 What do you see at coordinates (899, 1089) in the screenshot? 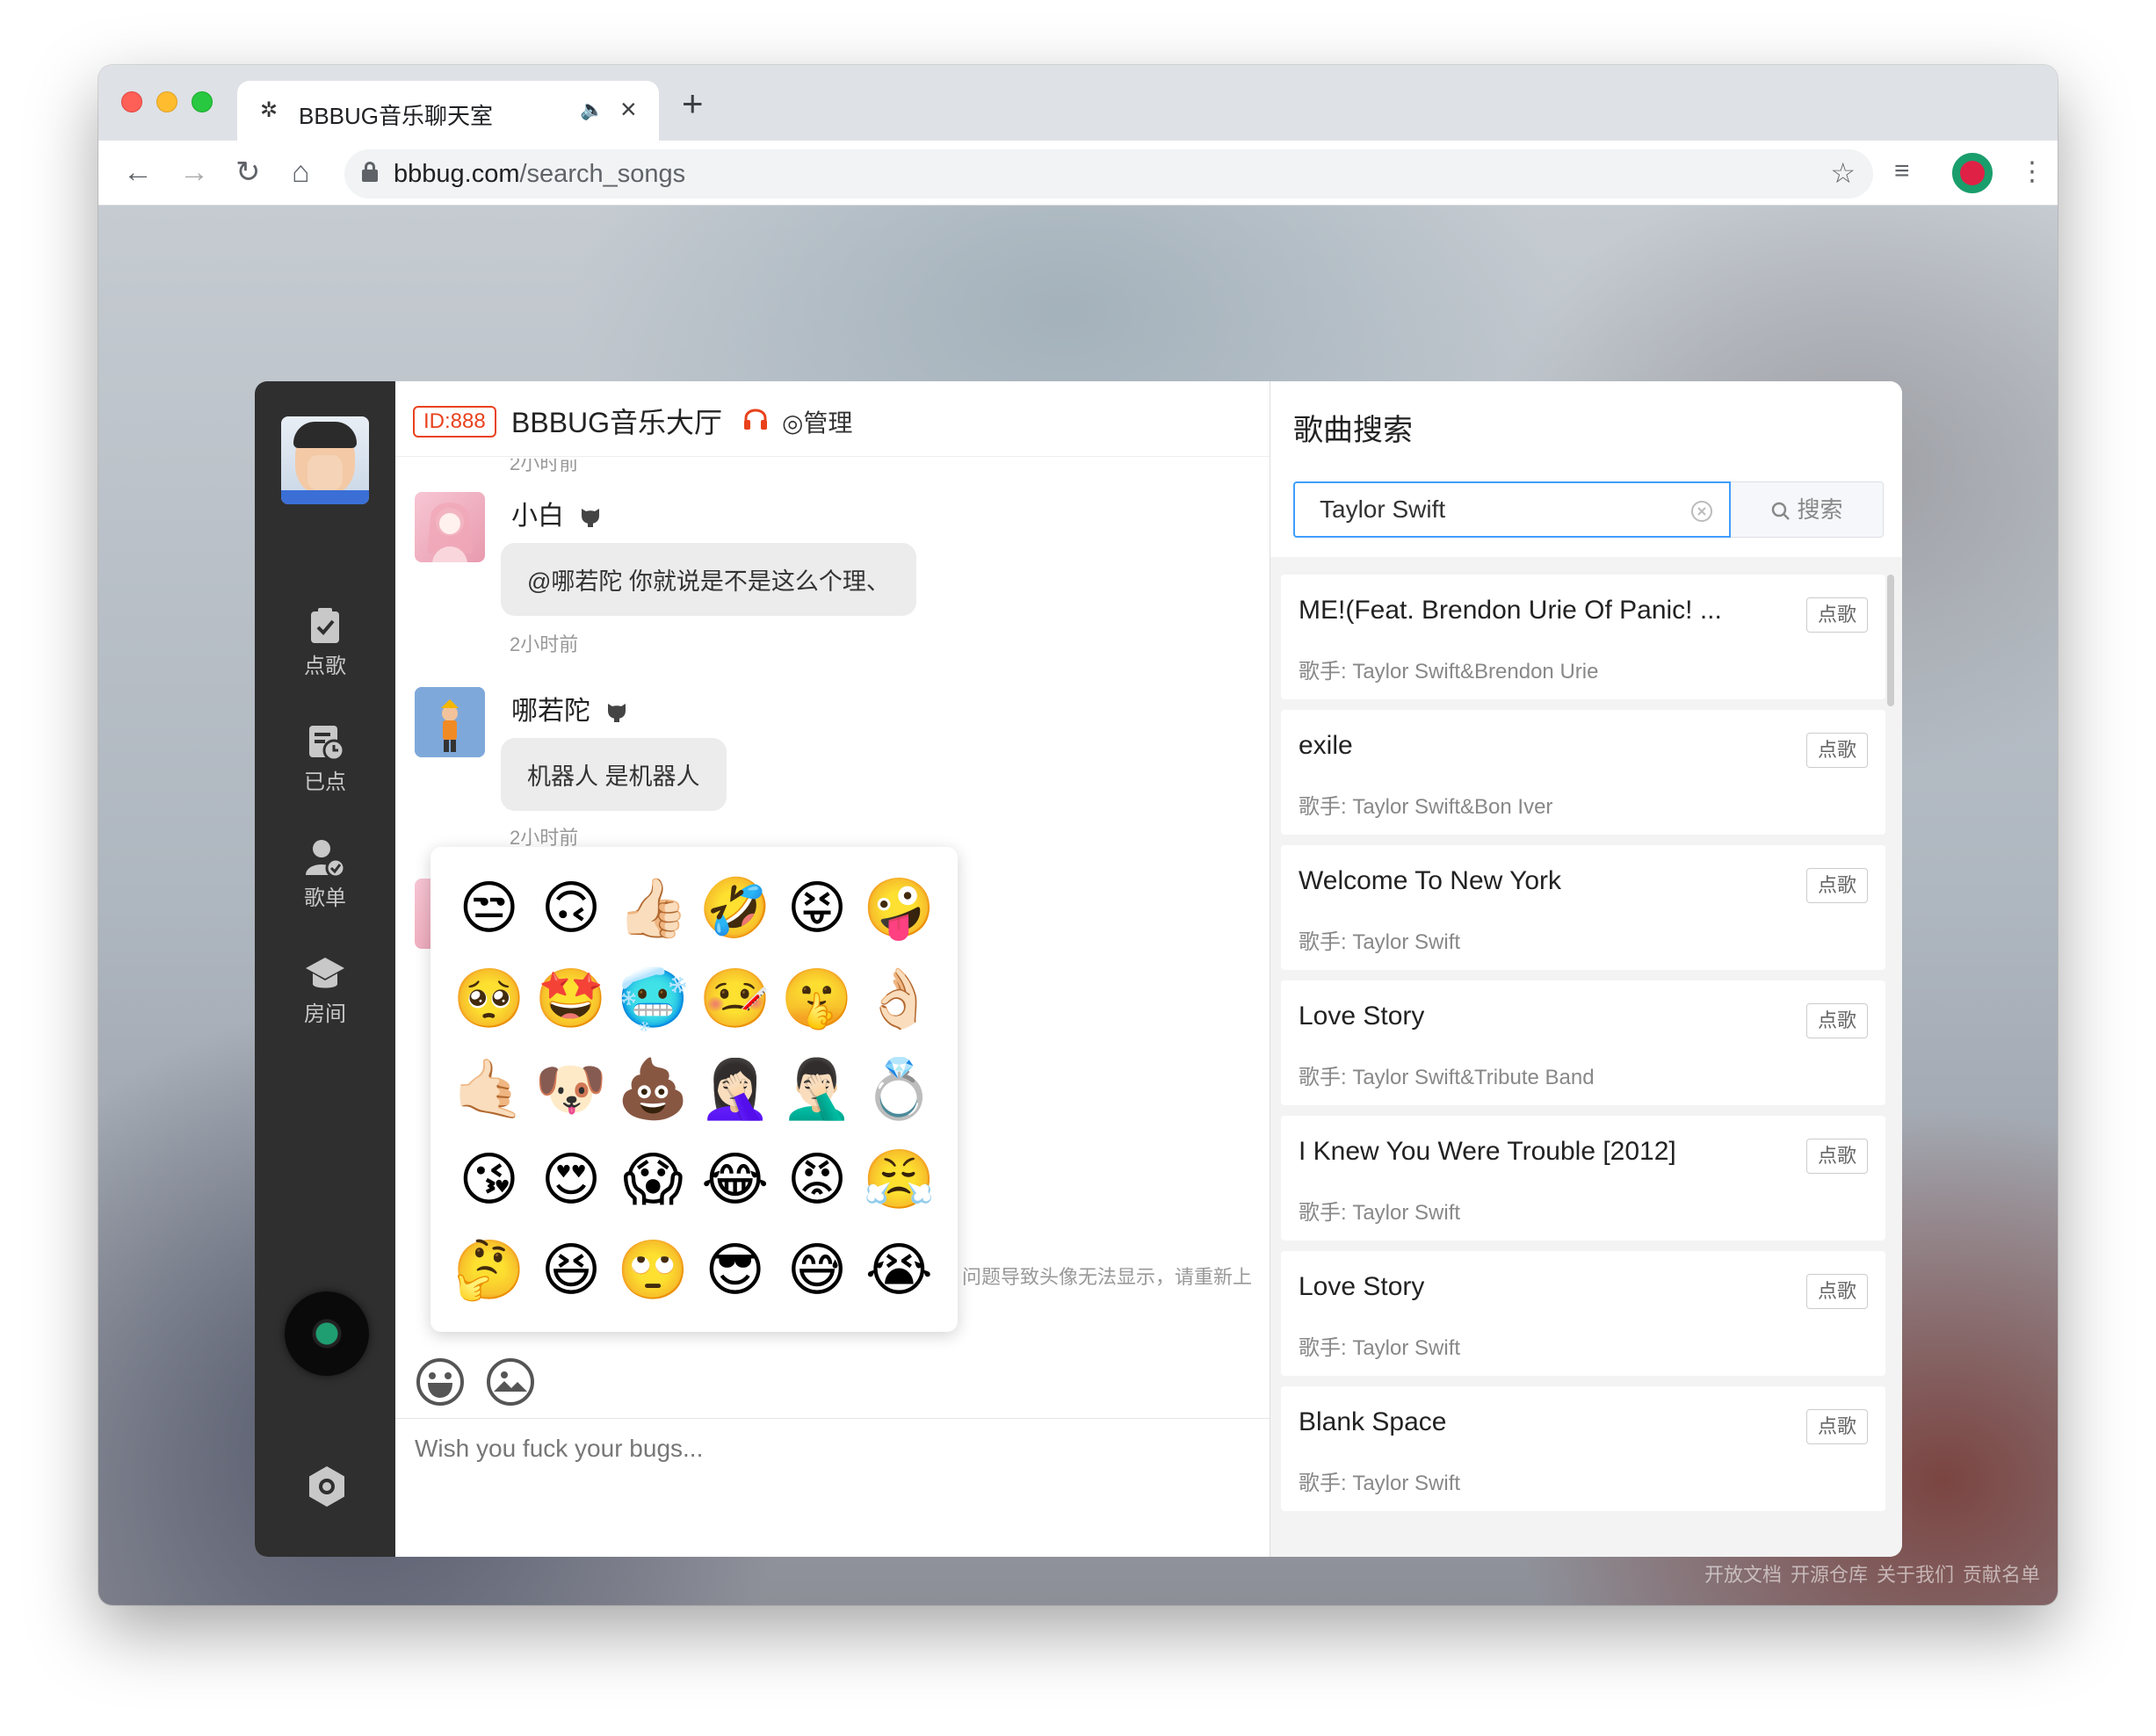
I see `emoji-option: 💍` at bounding box center [899, 1089].